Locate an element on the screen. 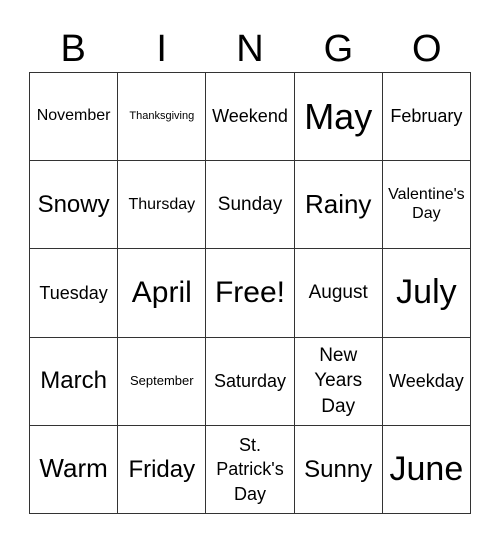  bingo-cell: Thursday is located at coordinates (162, 205).